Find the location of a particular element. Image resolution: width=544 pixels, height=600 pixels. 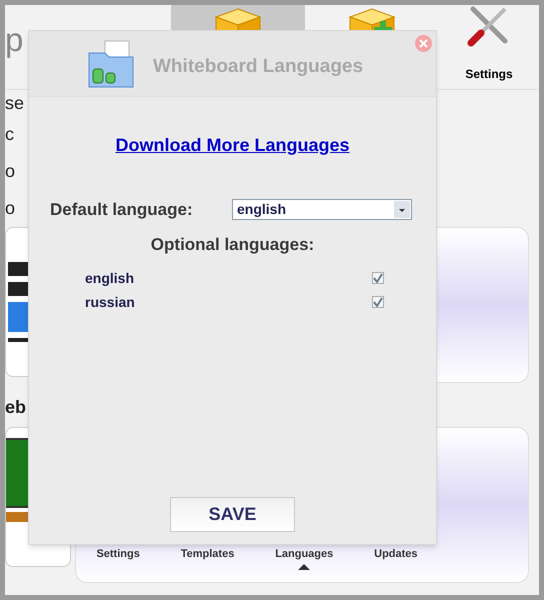

language-name: english is located at coordinates (109, 278).